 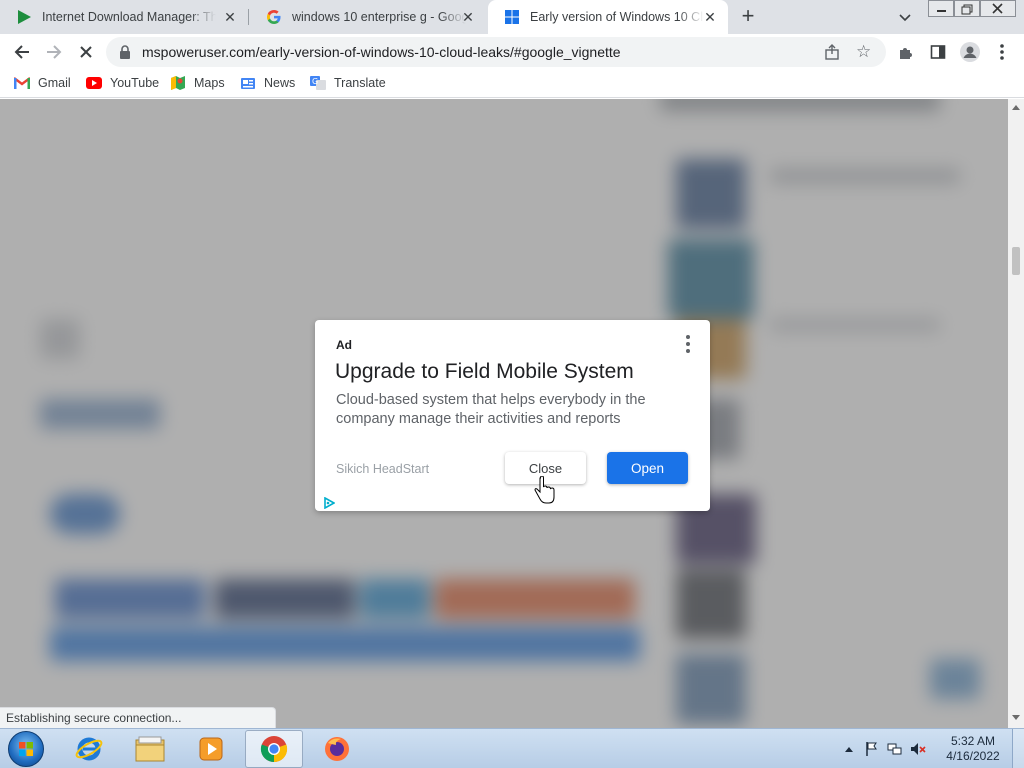 I want to click on show-desktop-button, so click(x=1018, y=748).